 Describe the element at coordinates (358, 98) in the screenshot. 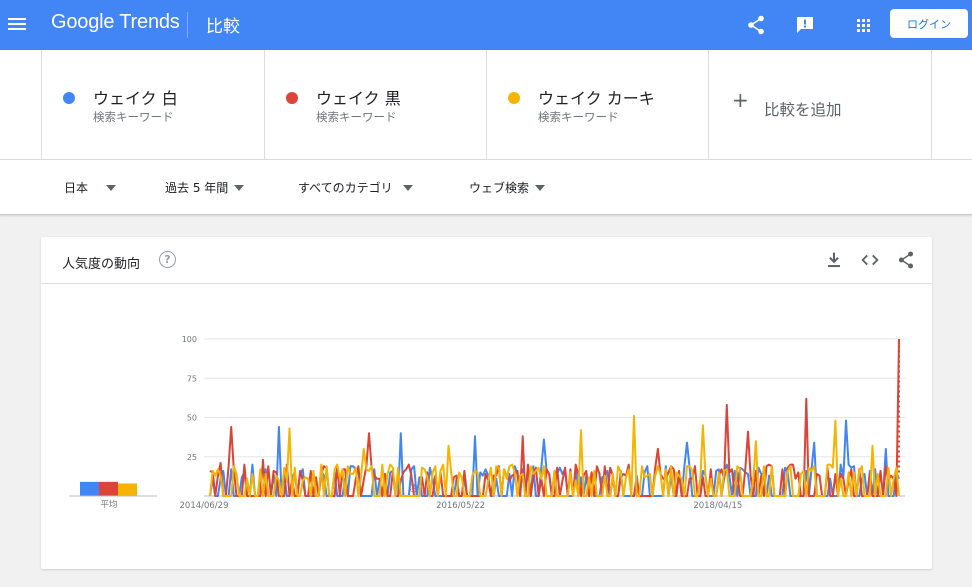

I see `term-name: ウェイク 黒` at that location.